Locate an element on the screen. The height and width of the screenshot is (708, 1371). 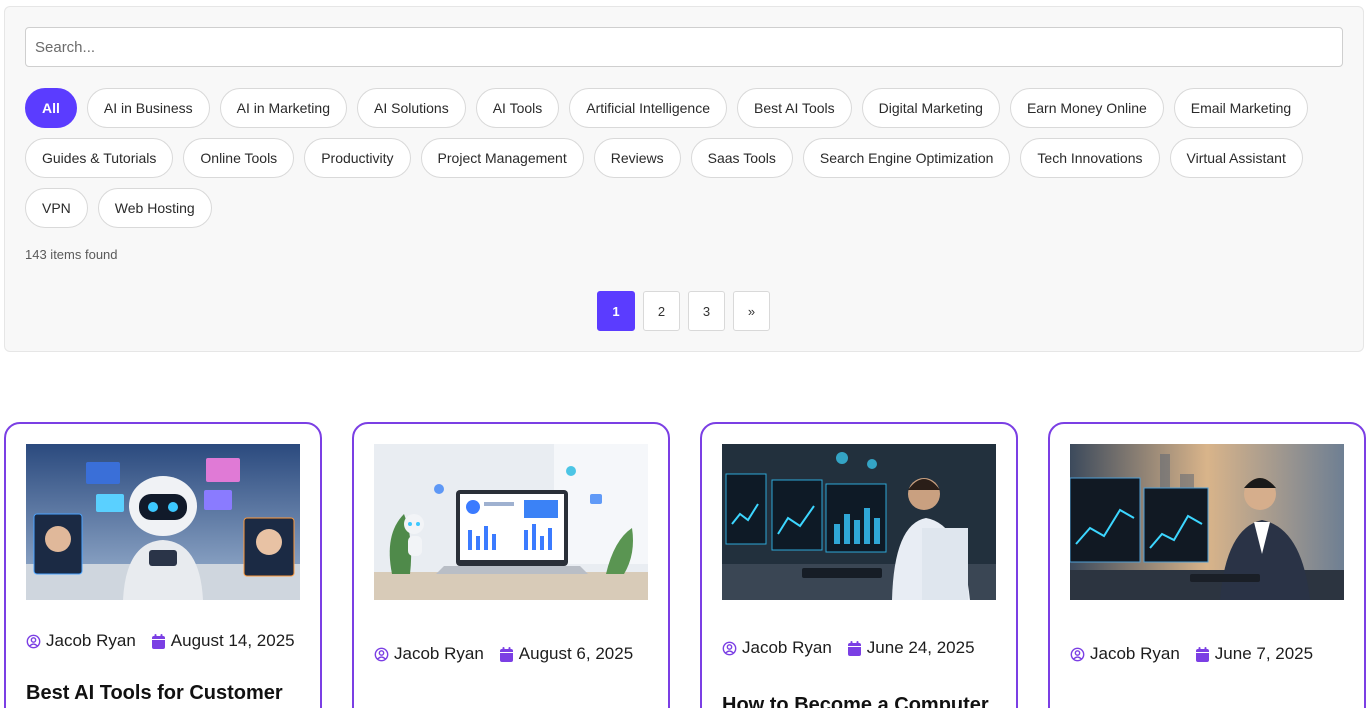
category-chip-productivity: Productivity is located at coordinates (357, 158).